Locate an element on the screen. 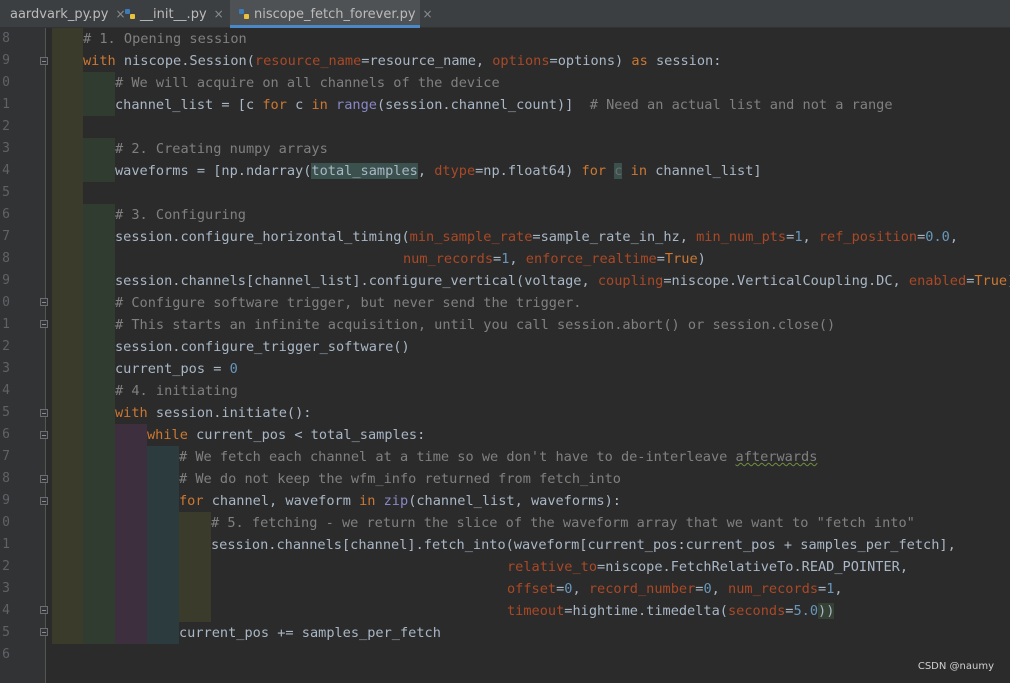 The width and height of the screenshot is (1010, 683). code-text: current_pos = is located at coordinates (172, 369).